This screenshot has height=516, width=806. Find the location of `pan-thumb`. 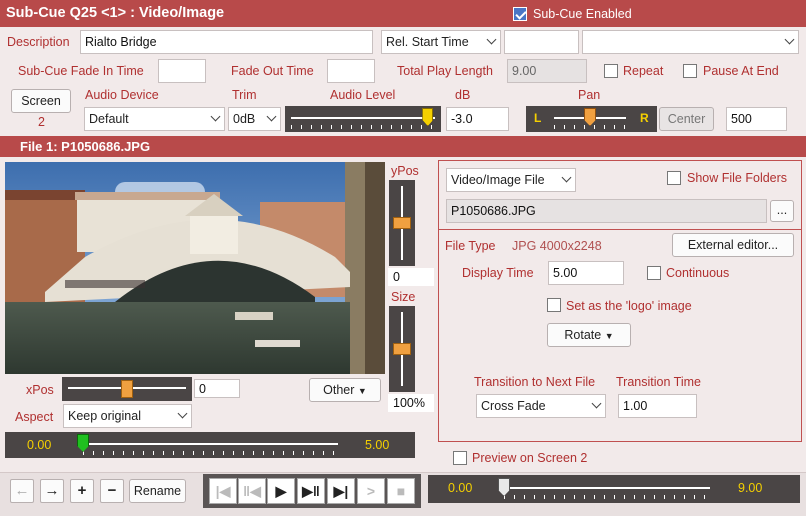

pan-thumb is located at coordinates (590, 117).